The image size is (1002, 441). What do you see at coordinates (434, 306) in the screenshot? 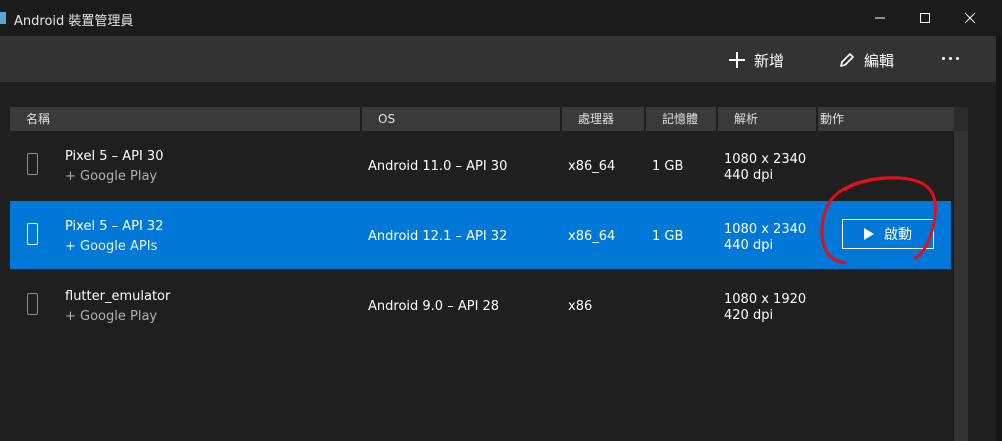
I see `device-os: Android 9.0 – API 28` at bounding box center [434, 306].